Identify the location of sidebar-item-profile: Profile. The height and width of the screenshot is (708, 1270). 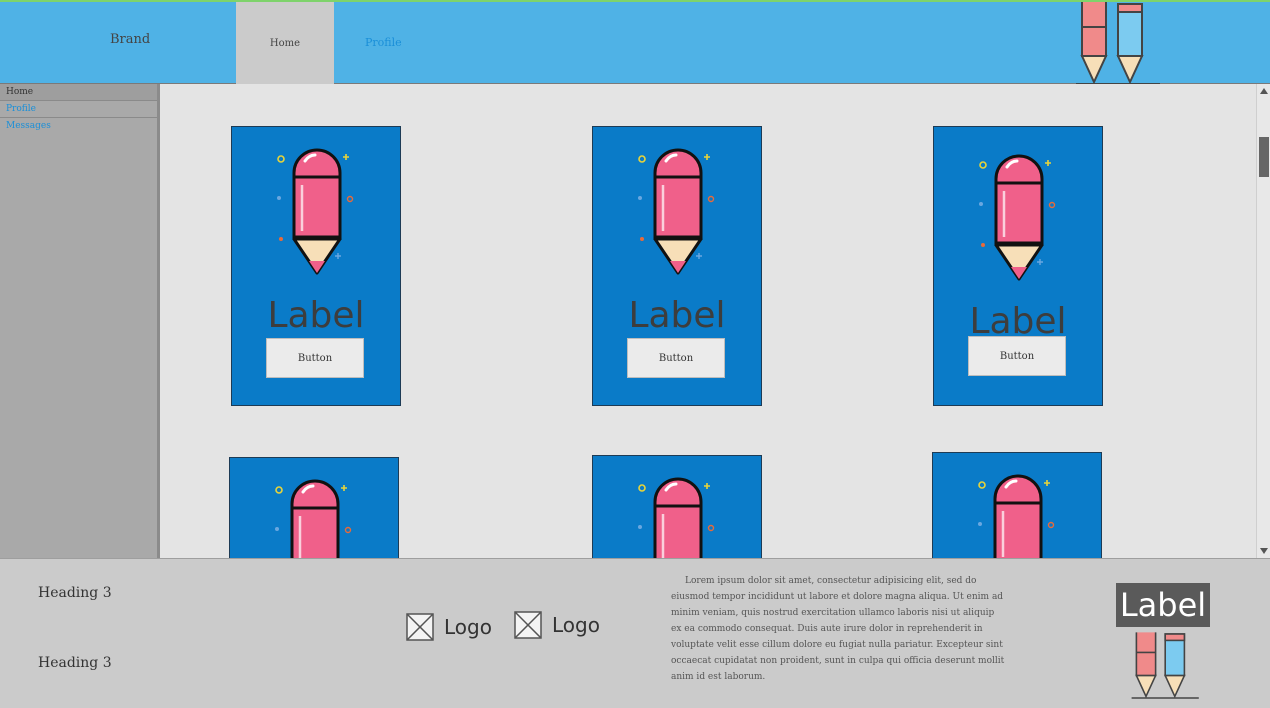
(78, 109).